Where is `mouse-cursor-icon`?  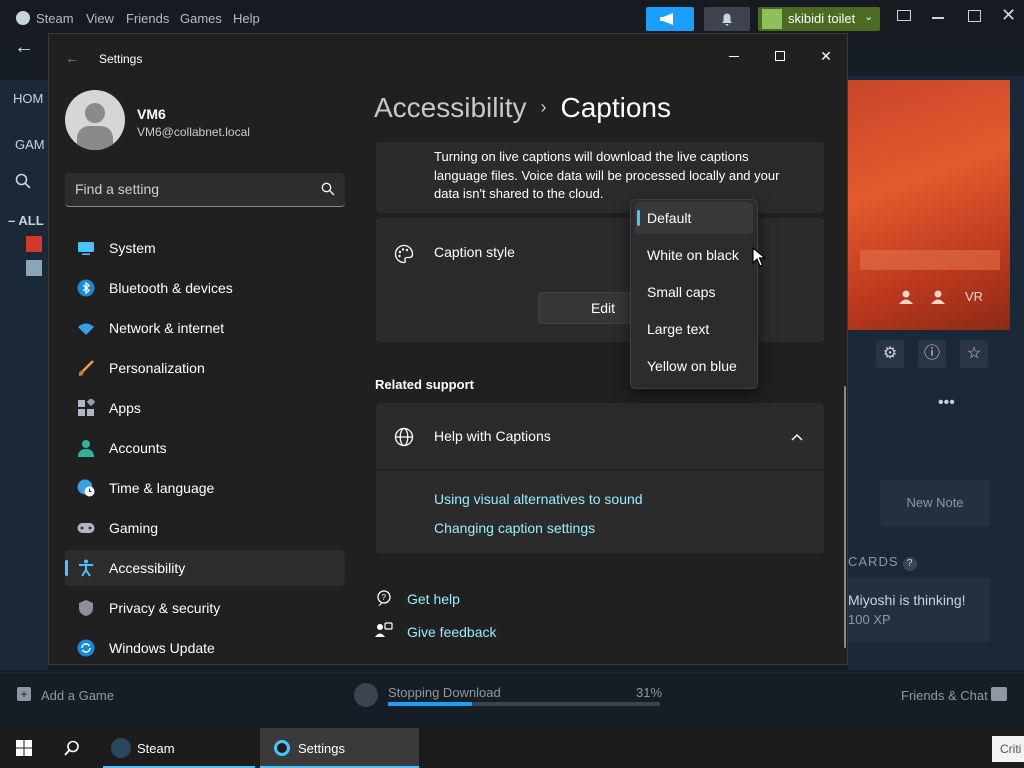 mouse-cursor-icon is located at coordinates (759, 257).